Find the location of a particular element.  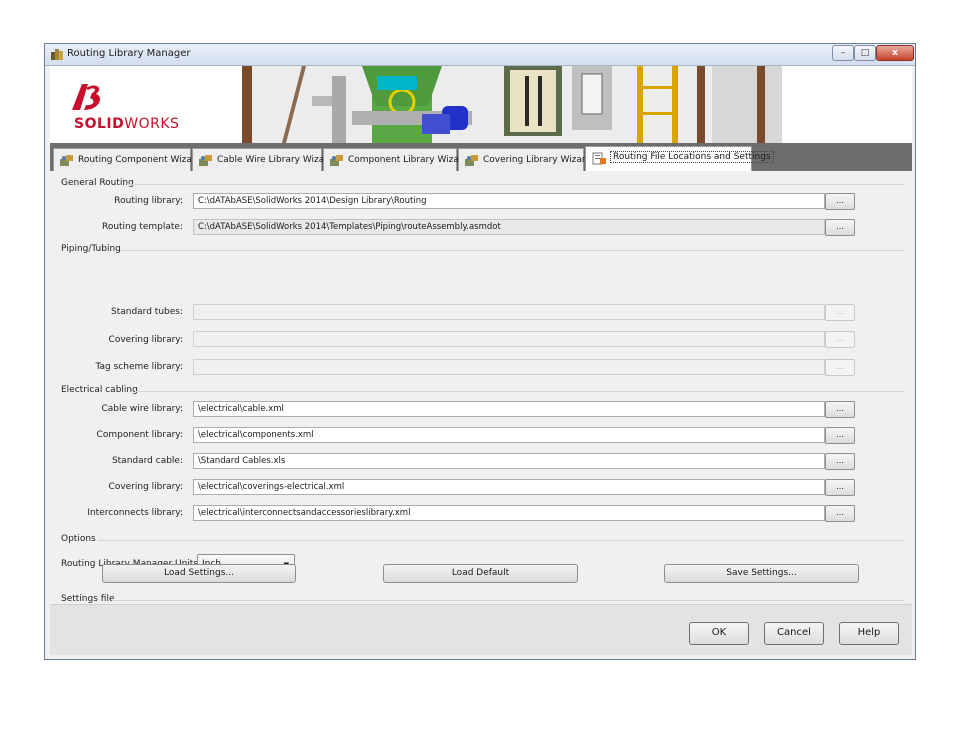

component-library-label: Component library: is located at coordinates (139, 435).